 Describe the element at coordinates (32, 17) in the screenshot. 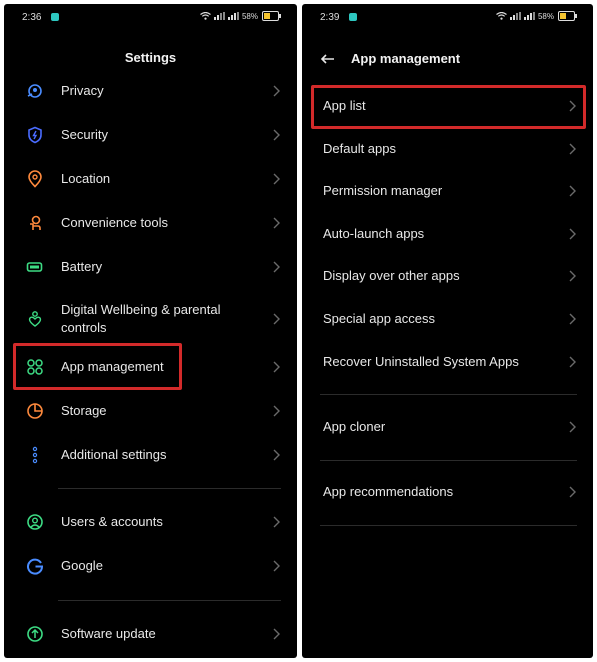

I see `status-time: 2:36` at that location.